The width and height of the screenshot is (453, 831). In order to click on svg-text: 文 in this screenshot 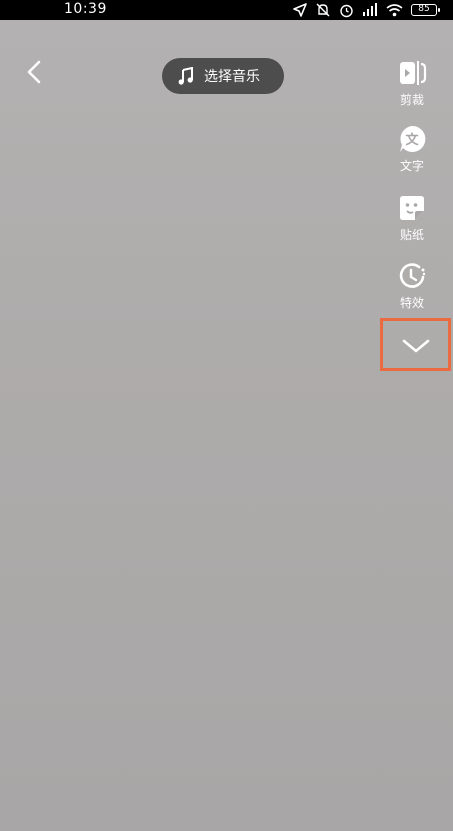, I will do `click(412, 140)`.